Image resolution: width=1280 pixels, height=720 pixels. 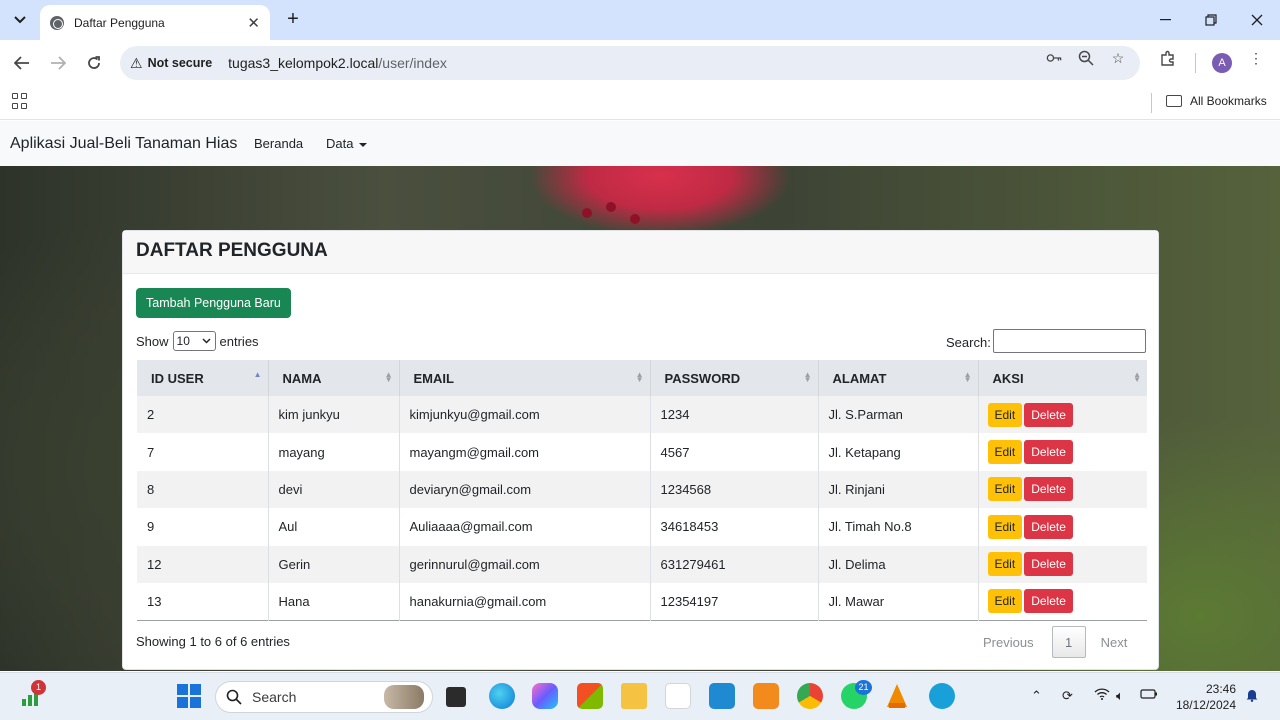 What do you see at coordinates (183, 341) in the screenshot?
I see `entries-select-value: 10` at bounding box center [183, 341].